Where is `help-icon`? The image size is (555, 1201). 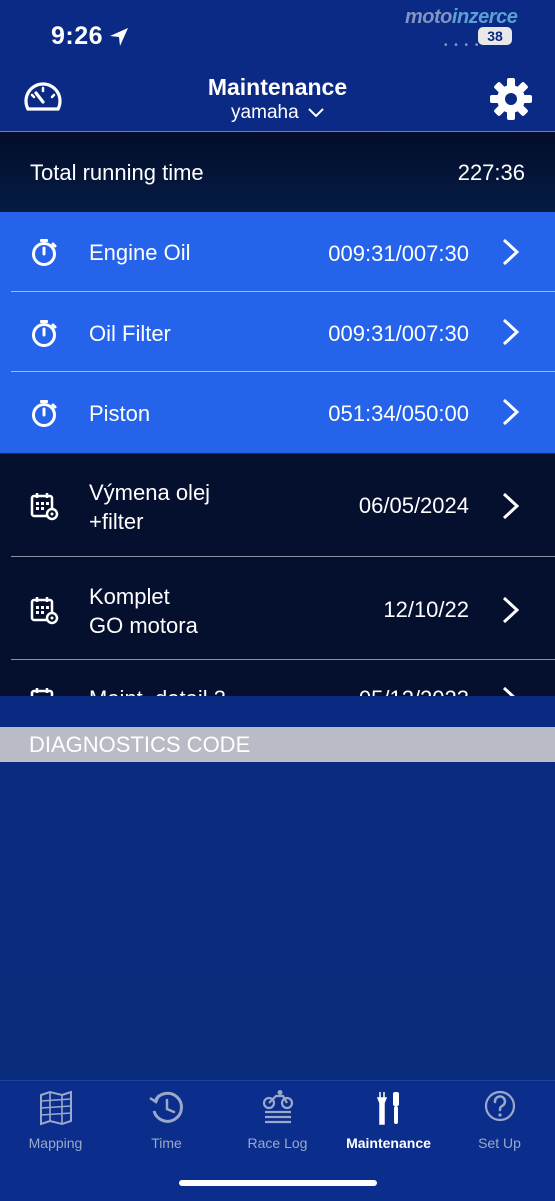
help-icon is located at coordinates (499, 1106).